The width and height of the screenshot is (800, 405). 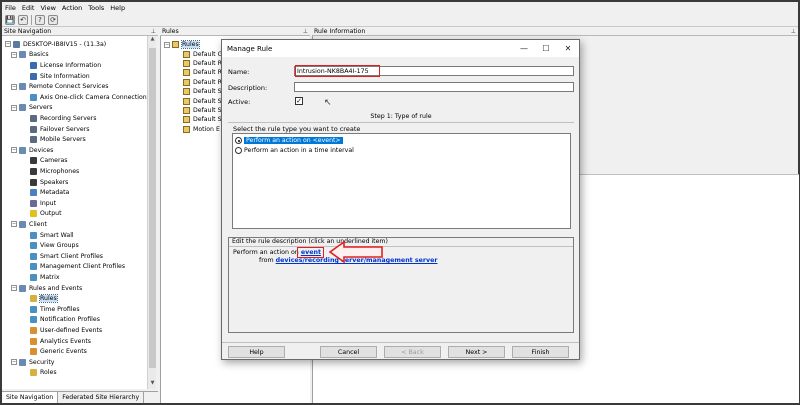 I want to click on radio-action-on-event, so click(x=238, y=140).